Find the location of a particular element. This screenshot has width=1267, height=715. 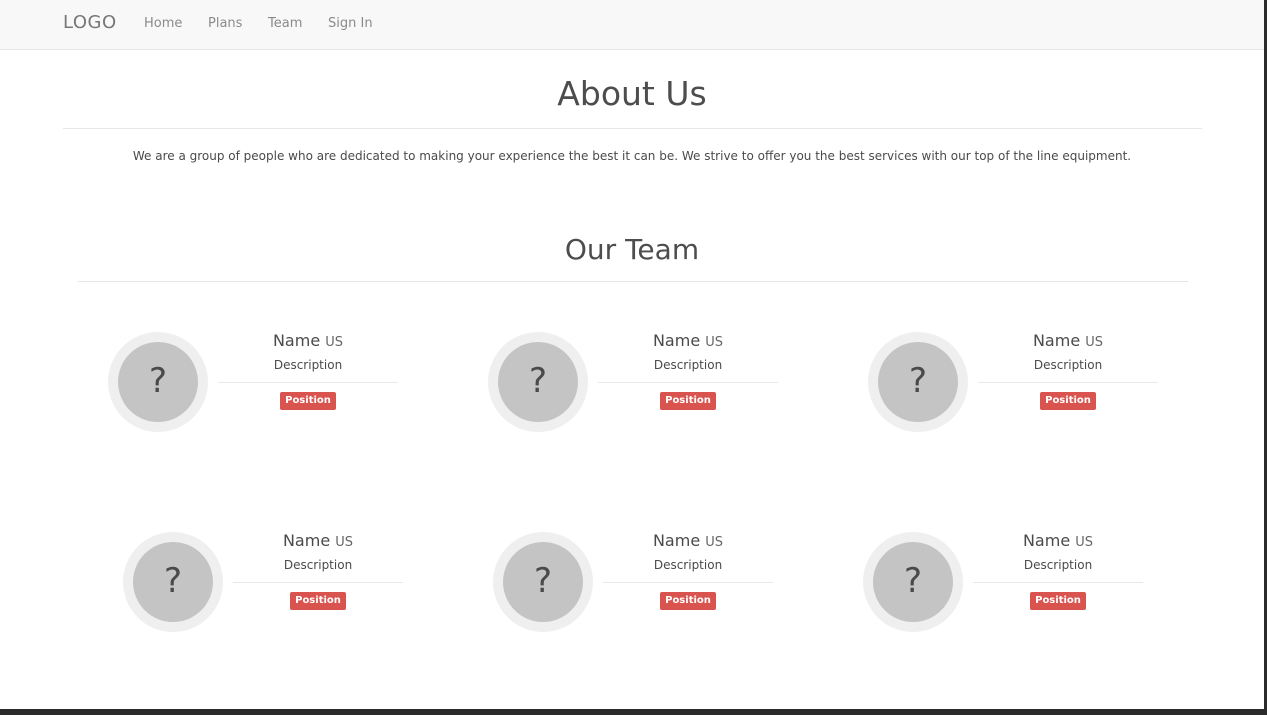

nav-link-home: Home is located at coordinates (163, 23).